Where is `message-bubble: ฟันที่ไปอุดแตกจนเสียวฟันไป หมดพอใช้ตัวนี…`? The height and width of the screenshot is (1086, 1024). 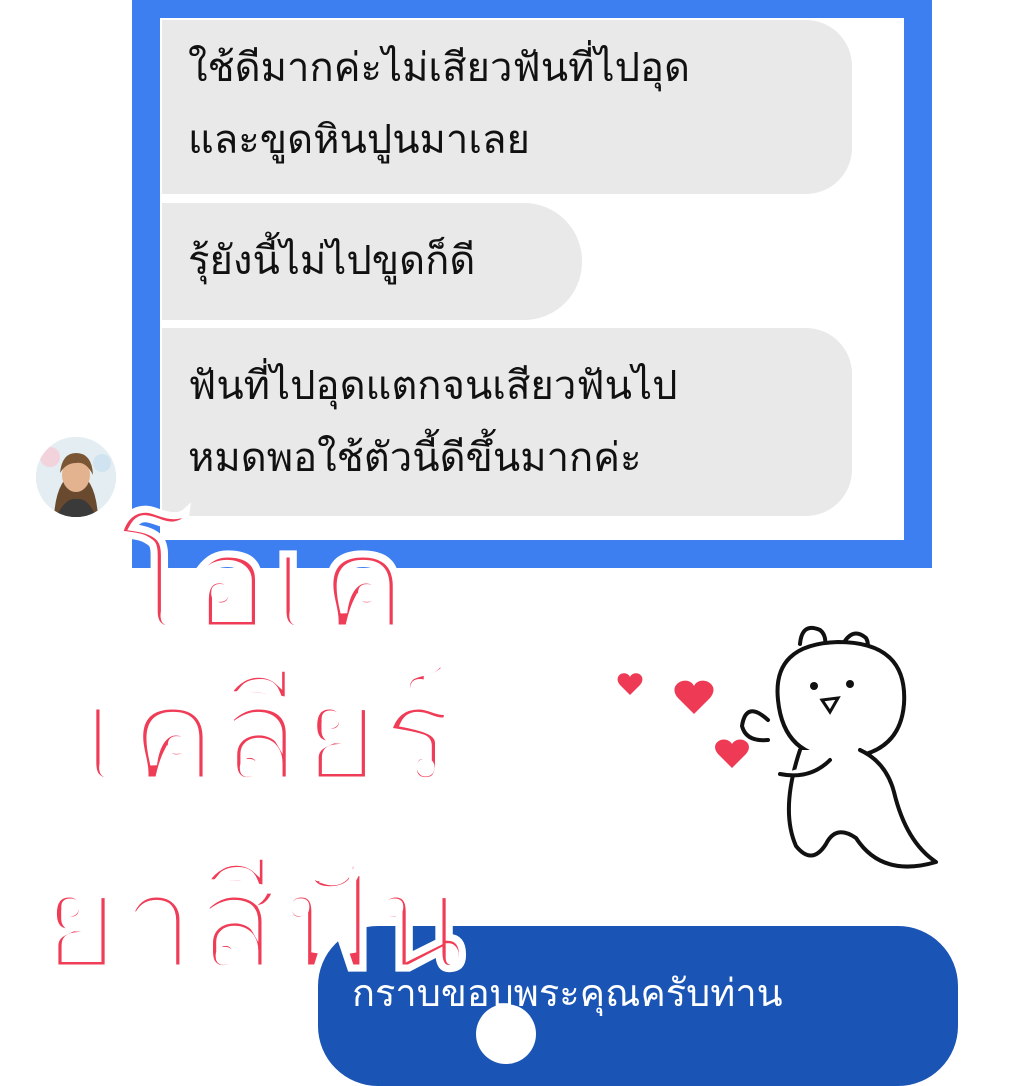 message-bubble: ฟันที่ไปอุดแตกจนเสียวฟันไป หมดพอใช้ตัวนี… is located at coordinates (507, 422).